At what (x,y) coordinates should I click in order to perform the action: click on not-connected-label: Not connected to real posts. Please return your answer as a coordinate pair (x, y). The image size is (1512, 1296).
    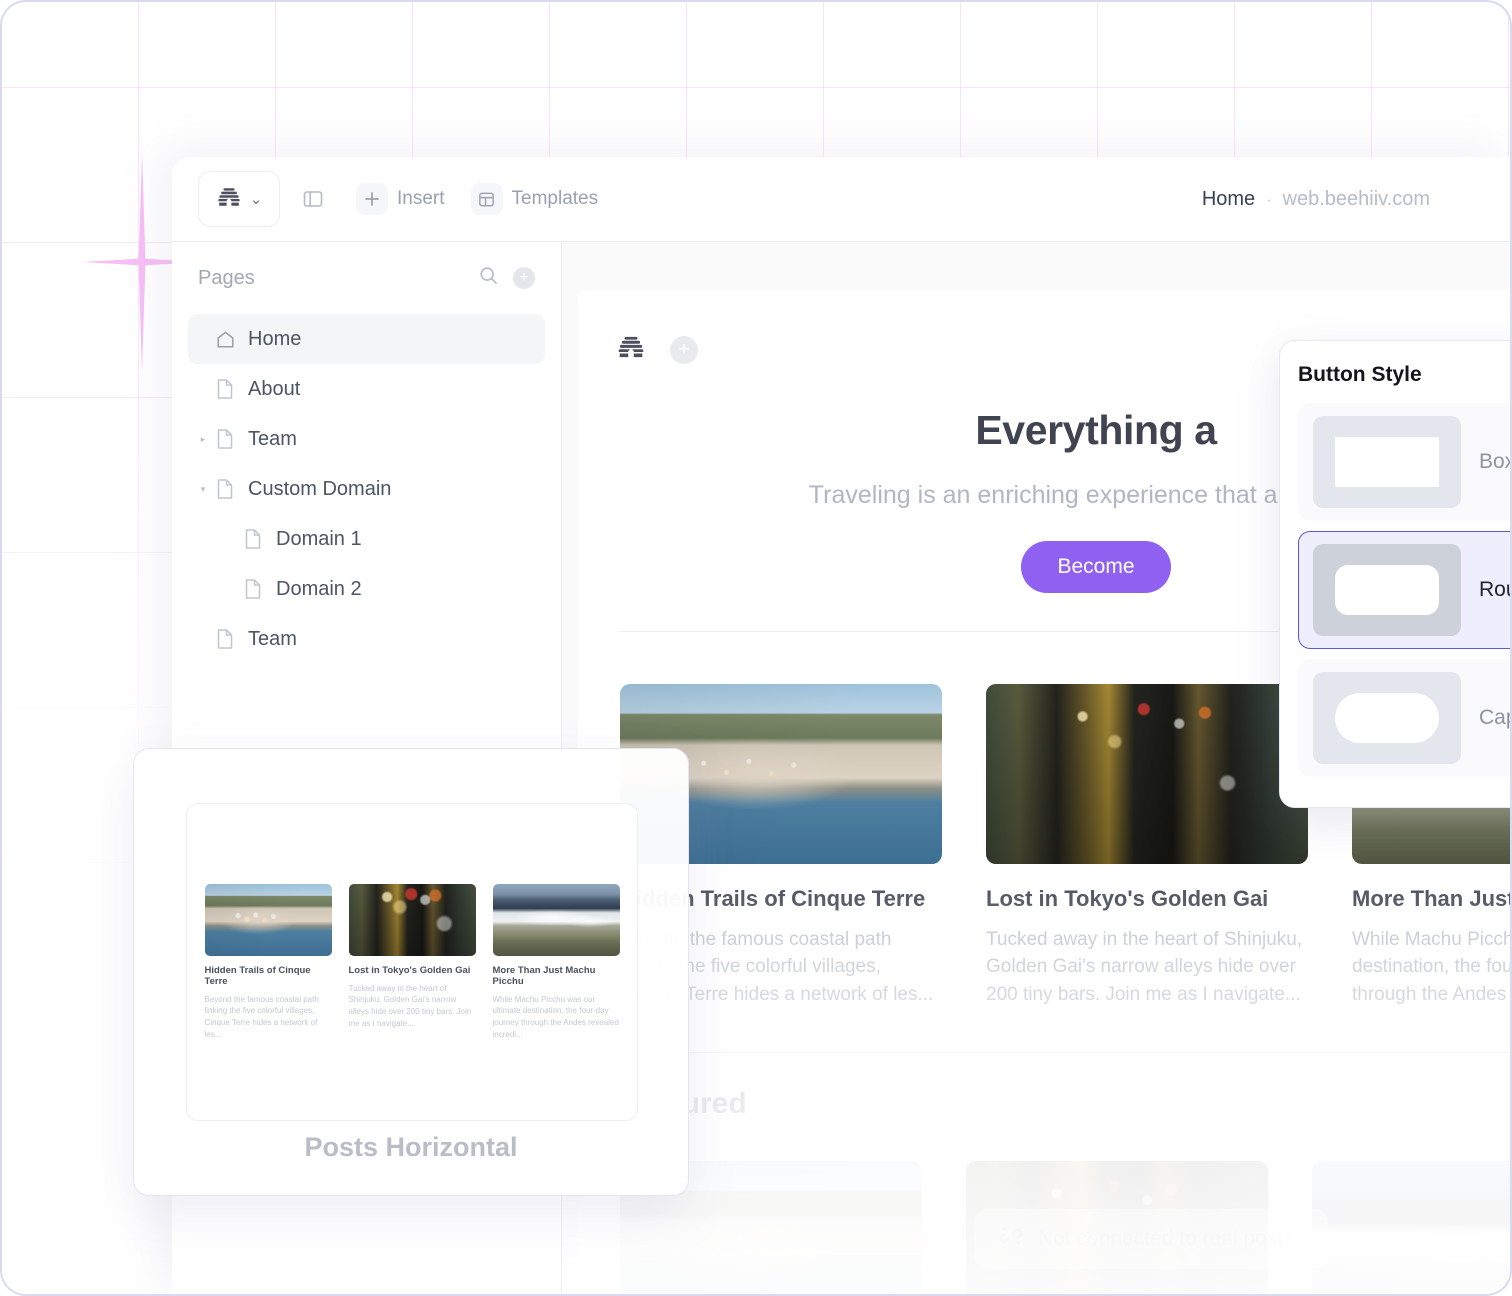
    Looking at the image, I should click on (1166, 1239).